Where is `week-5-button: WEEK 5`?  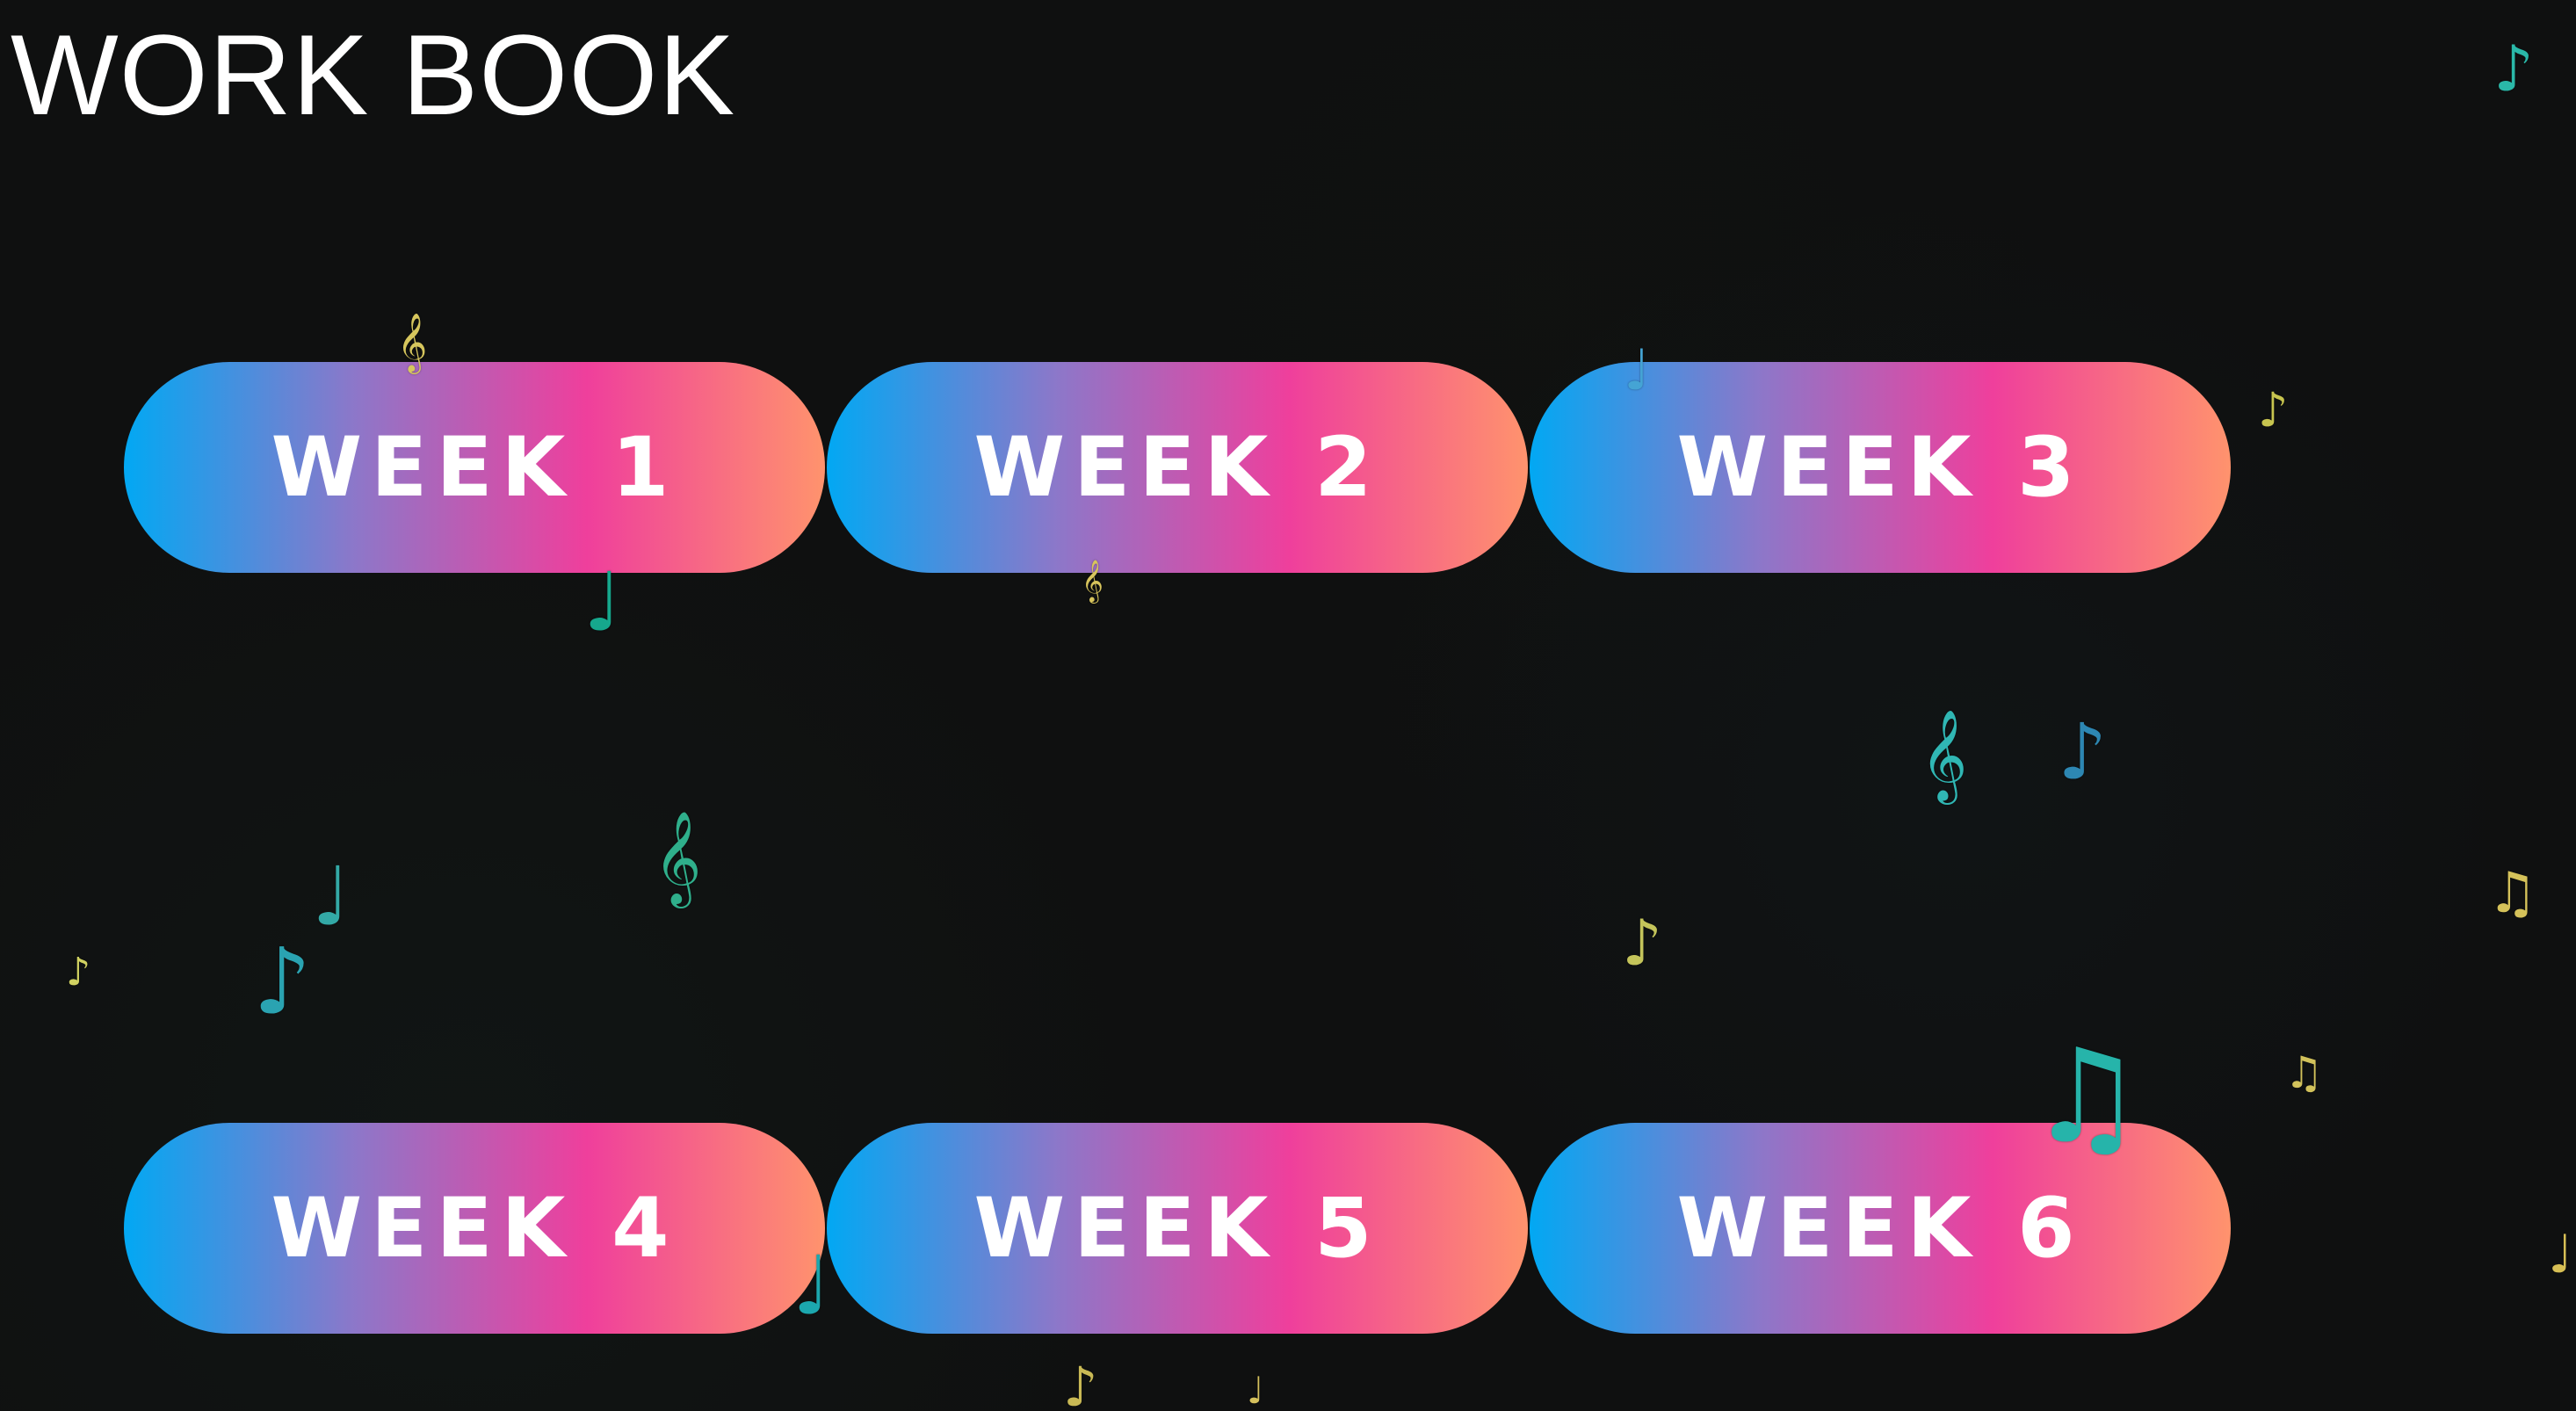
week-5-button: WEEK 5 is located at coordinates (1177, 1228).